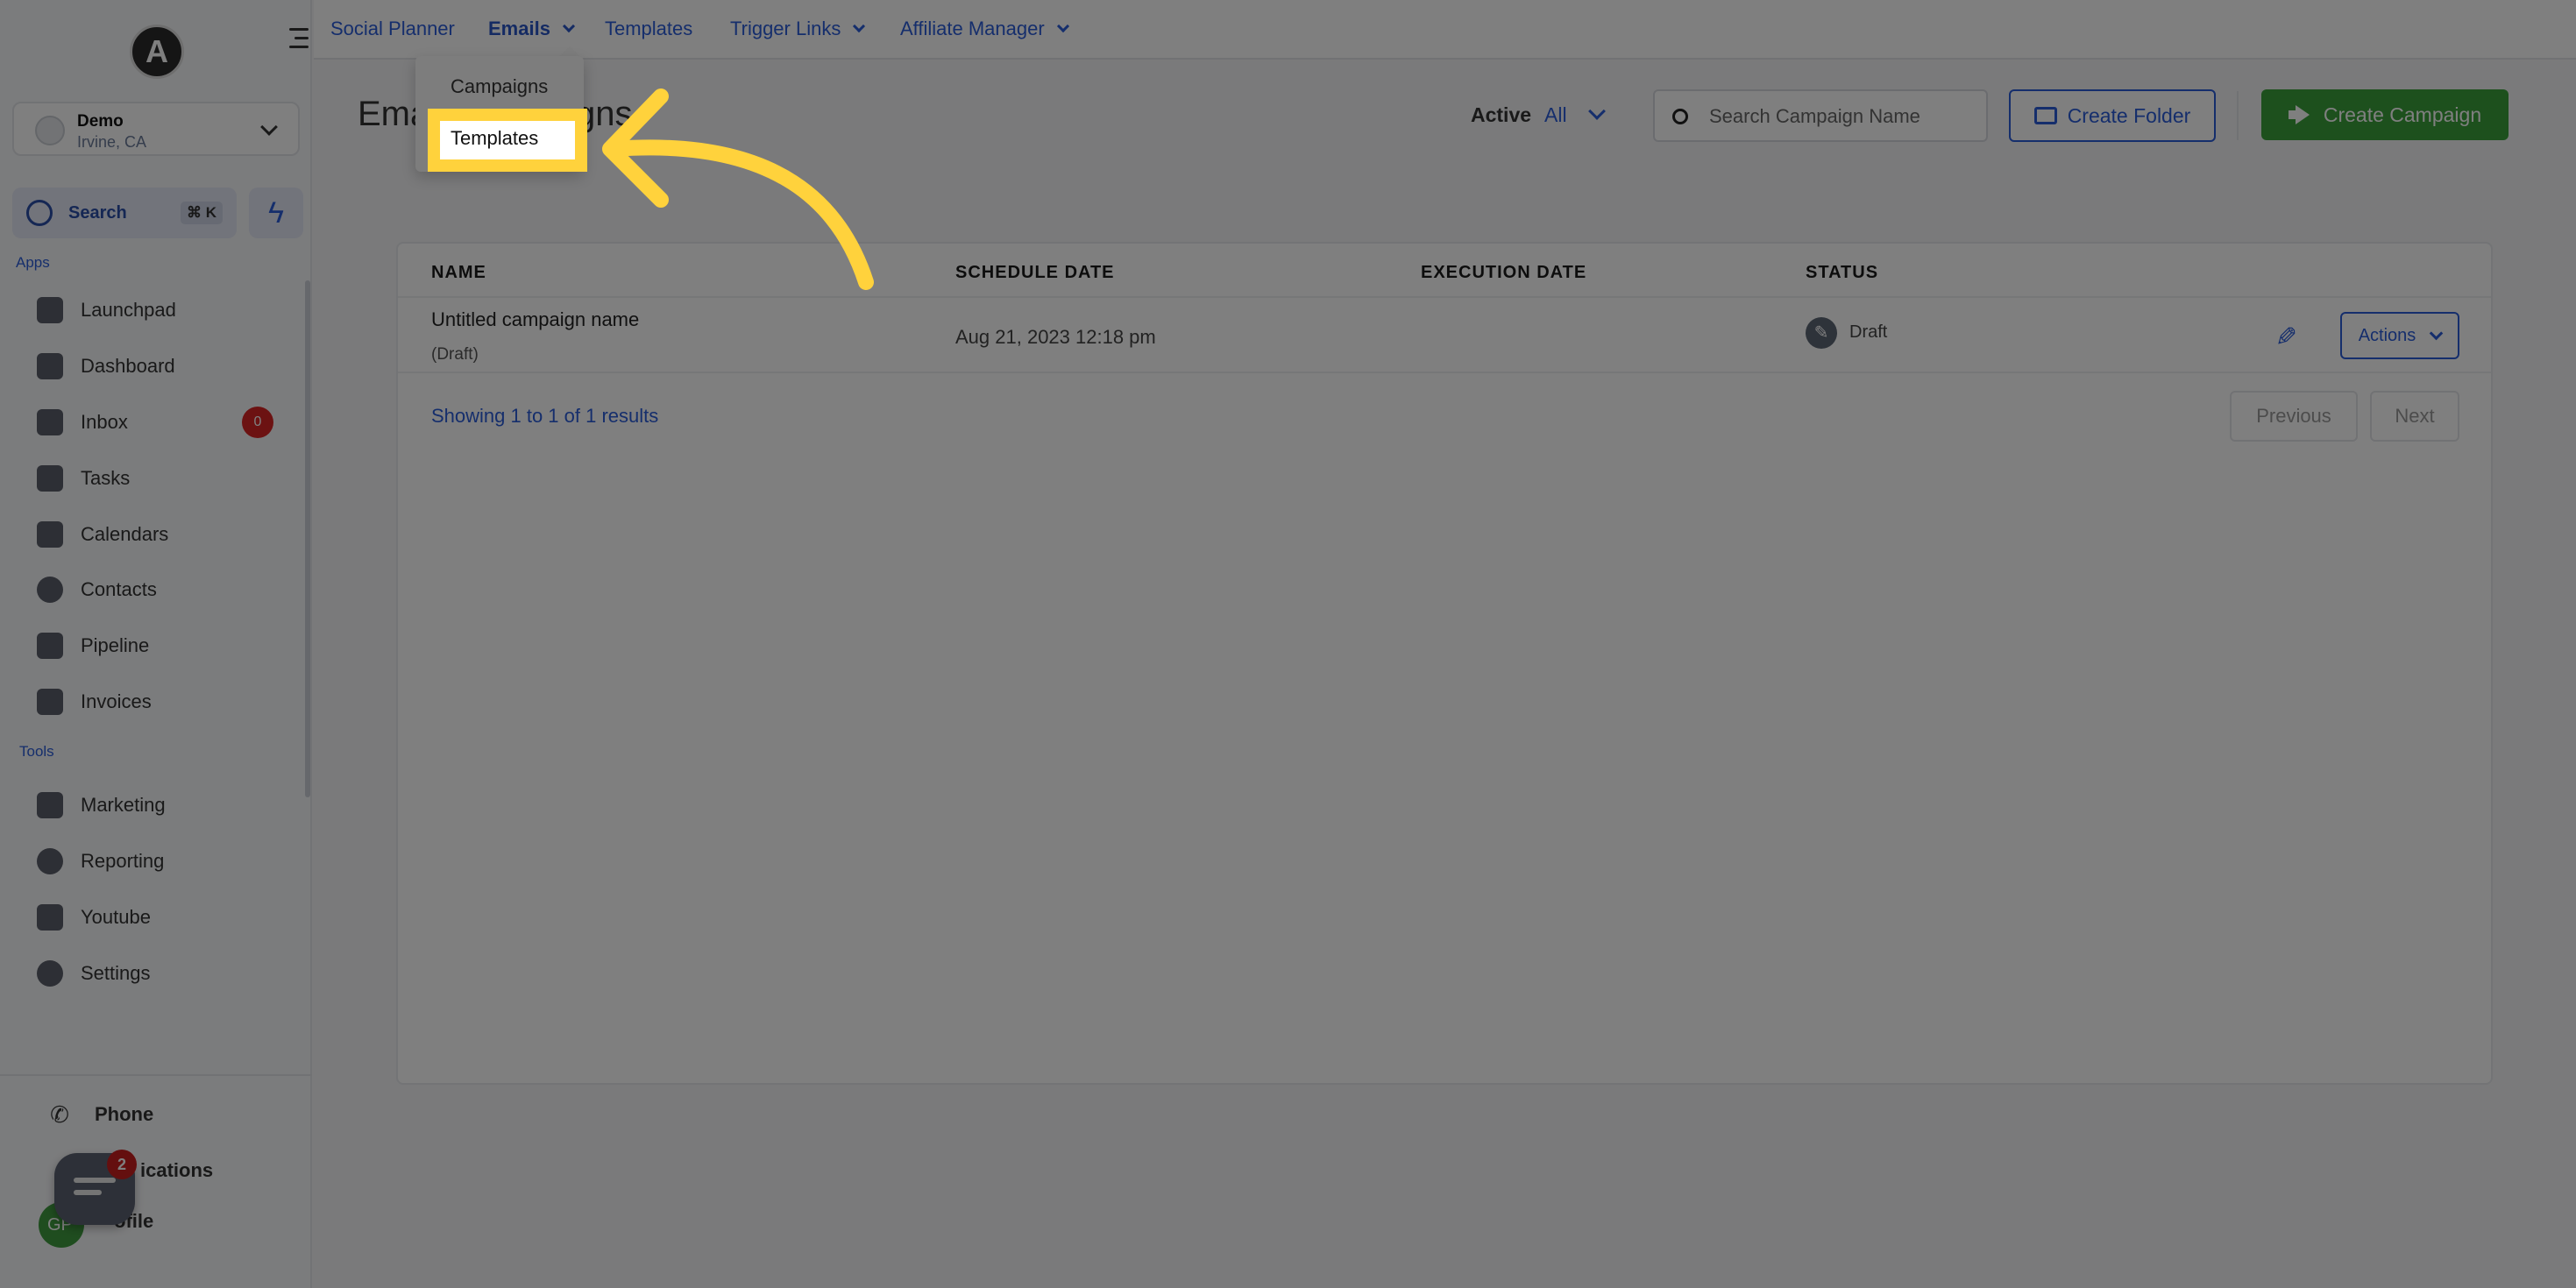 The image size is (2576, 1288). Describe the element at coordinates (499, 86) in the screenshot. I see `menu-item-campaigns: Campaigns` at that location.